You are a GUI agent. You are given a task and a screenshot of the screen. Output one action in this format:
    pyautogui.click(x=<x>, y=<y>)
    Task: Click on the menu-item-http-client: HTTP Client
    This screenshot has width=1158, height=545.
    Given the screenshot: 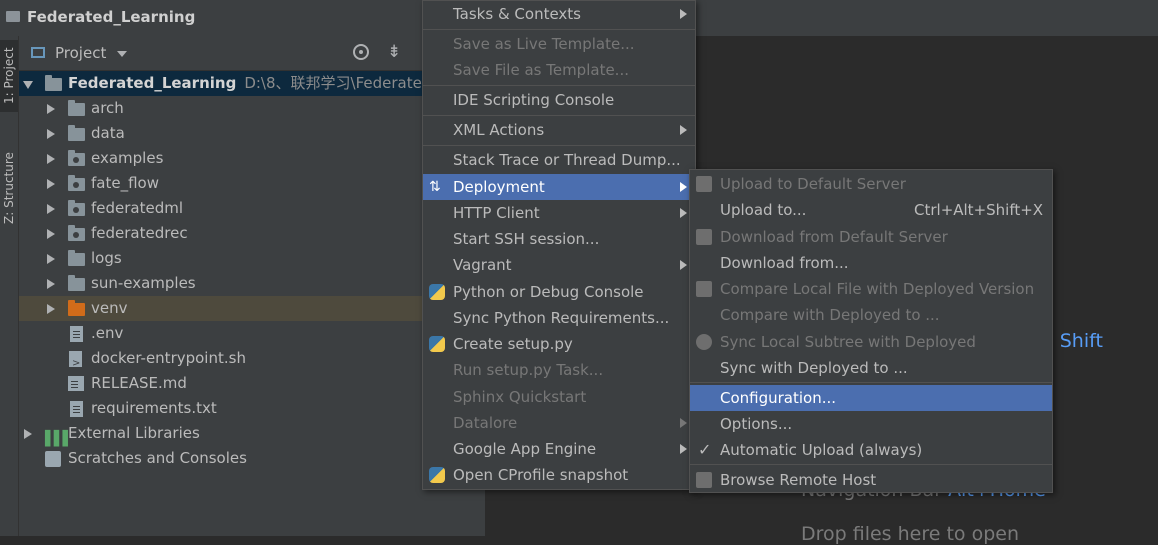 What is the action you would take?
    pyautogui.click(x=559, y=213)
    